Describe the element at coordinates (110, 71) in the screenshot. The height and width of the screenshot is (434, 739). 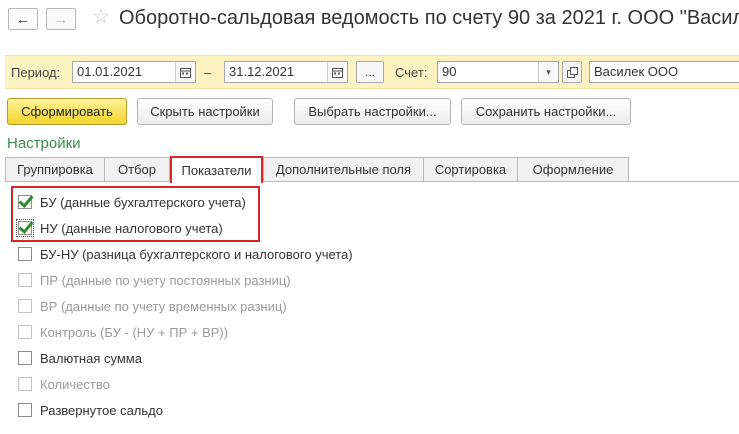
I see `date-from-value: 01.01.2021` at that location.